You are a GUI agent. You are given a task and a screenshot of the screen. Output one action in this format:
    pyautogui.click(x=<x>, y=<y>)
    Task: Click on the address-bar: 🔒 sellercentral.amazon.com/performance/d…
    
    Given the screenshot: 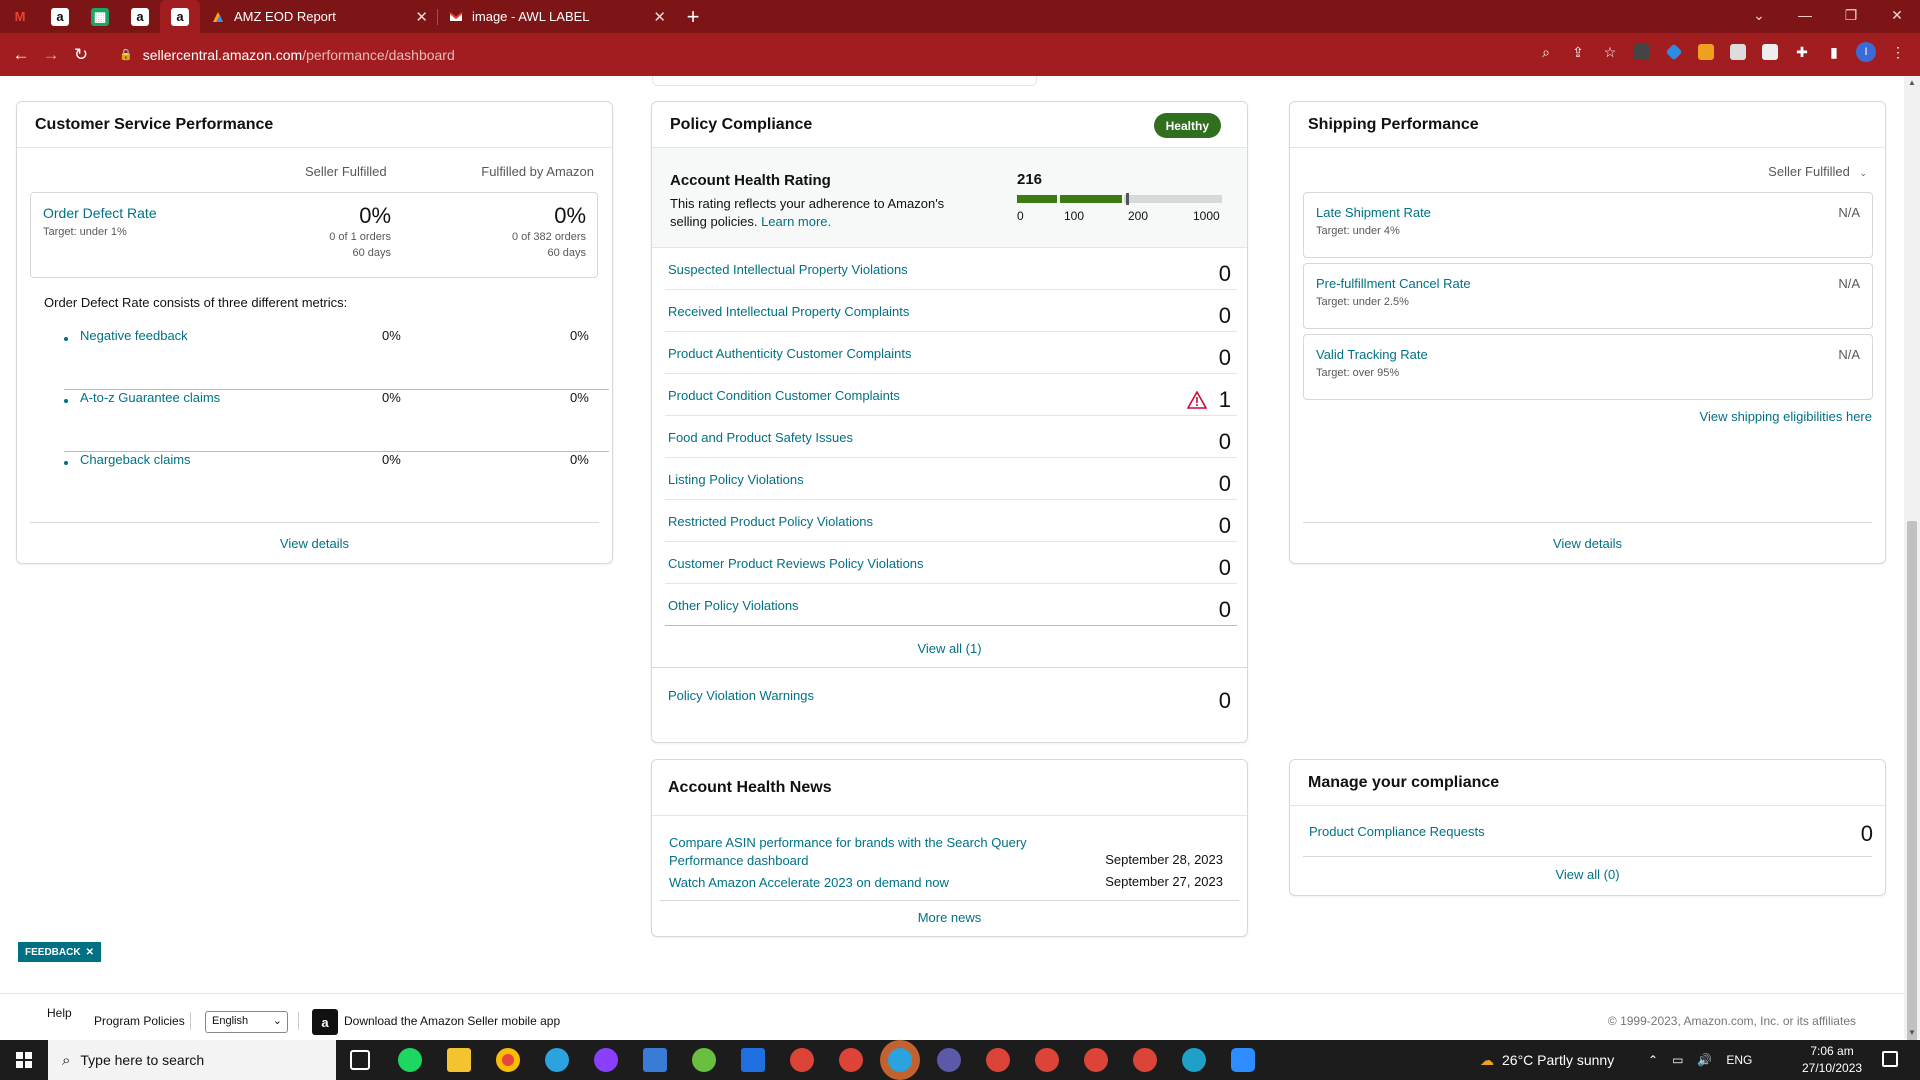 What is the action you would take?
    pyautogui.click(x=840, y=54)
    